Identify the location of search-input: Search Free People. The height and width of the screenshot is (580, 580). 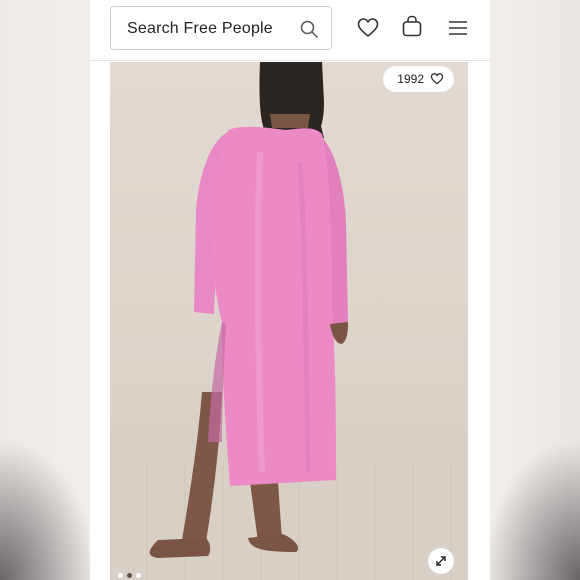
(221, 28).